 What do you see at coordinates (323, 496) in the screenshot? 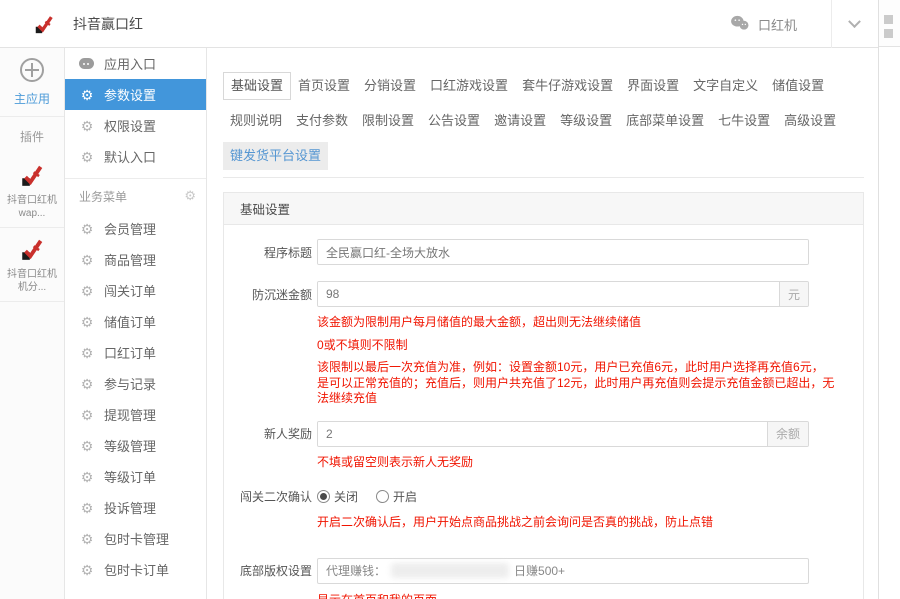
I see `radio-off` at bounding box center [323, 496].